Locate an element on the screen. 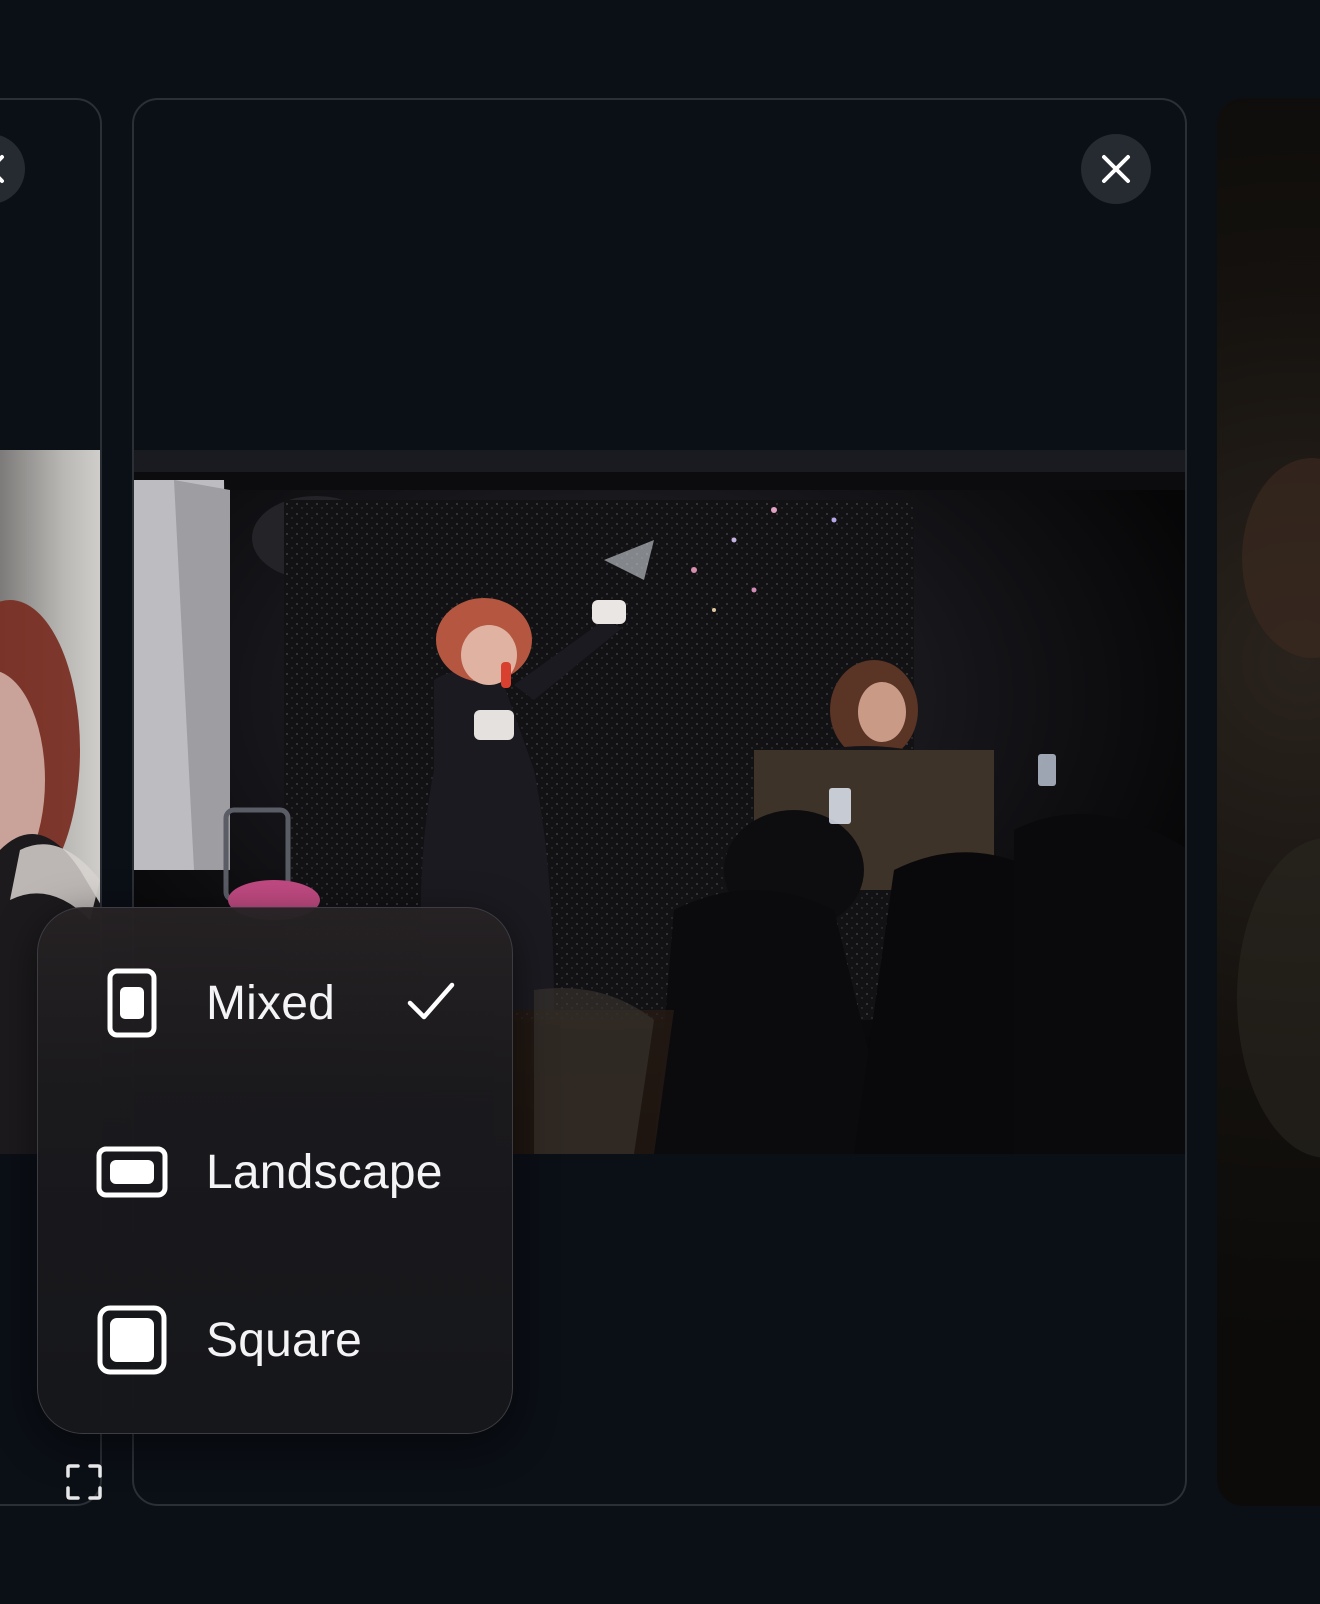 Image resolution: width=1320 pixels, height=1604 pixels. close-button-current is located at coordinates (1116, 169).